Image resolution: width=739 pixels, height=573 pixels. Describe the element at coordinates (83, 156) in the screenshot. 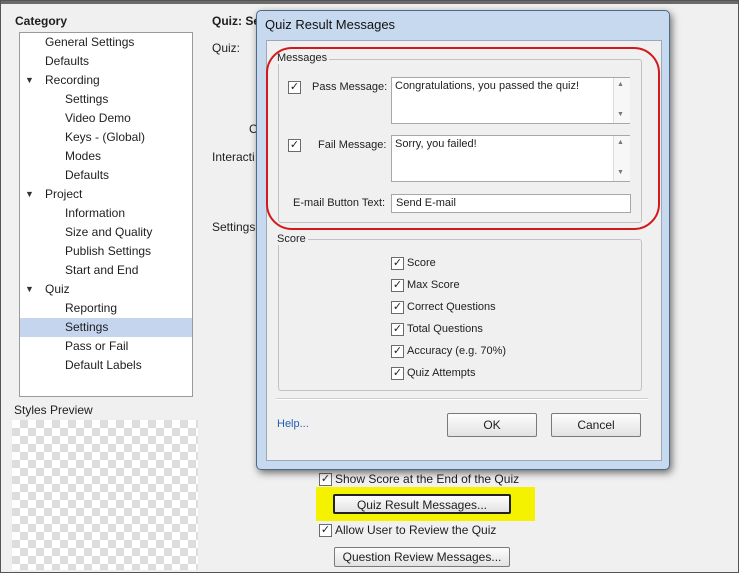

I see `tree-item-label: Modes` at that location.